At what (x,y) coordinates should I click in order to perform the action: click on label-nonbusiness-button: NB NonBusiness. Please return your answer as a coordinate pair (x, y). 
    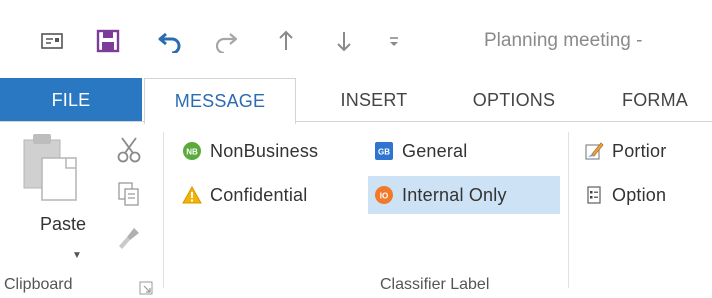
    Looking at the image, I should click on (252, 151).